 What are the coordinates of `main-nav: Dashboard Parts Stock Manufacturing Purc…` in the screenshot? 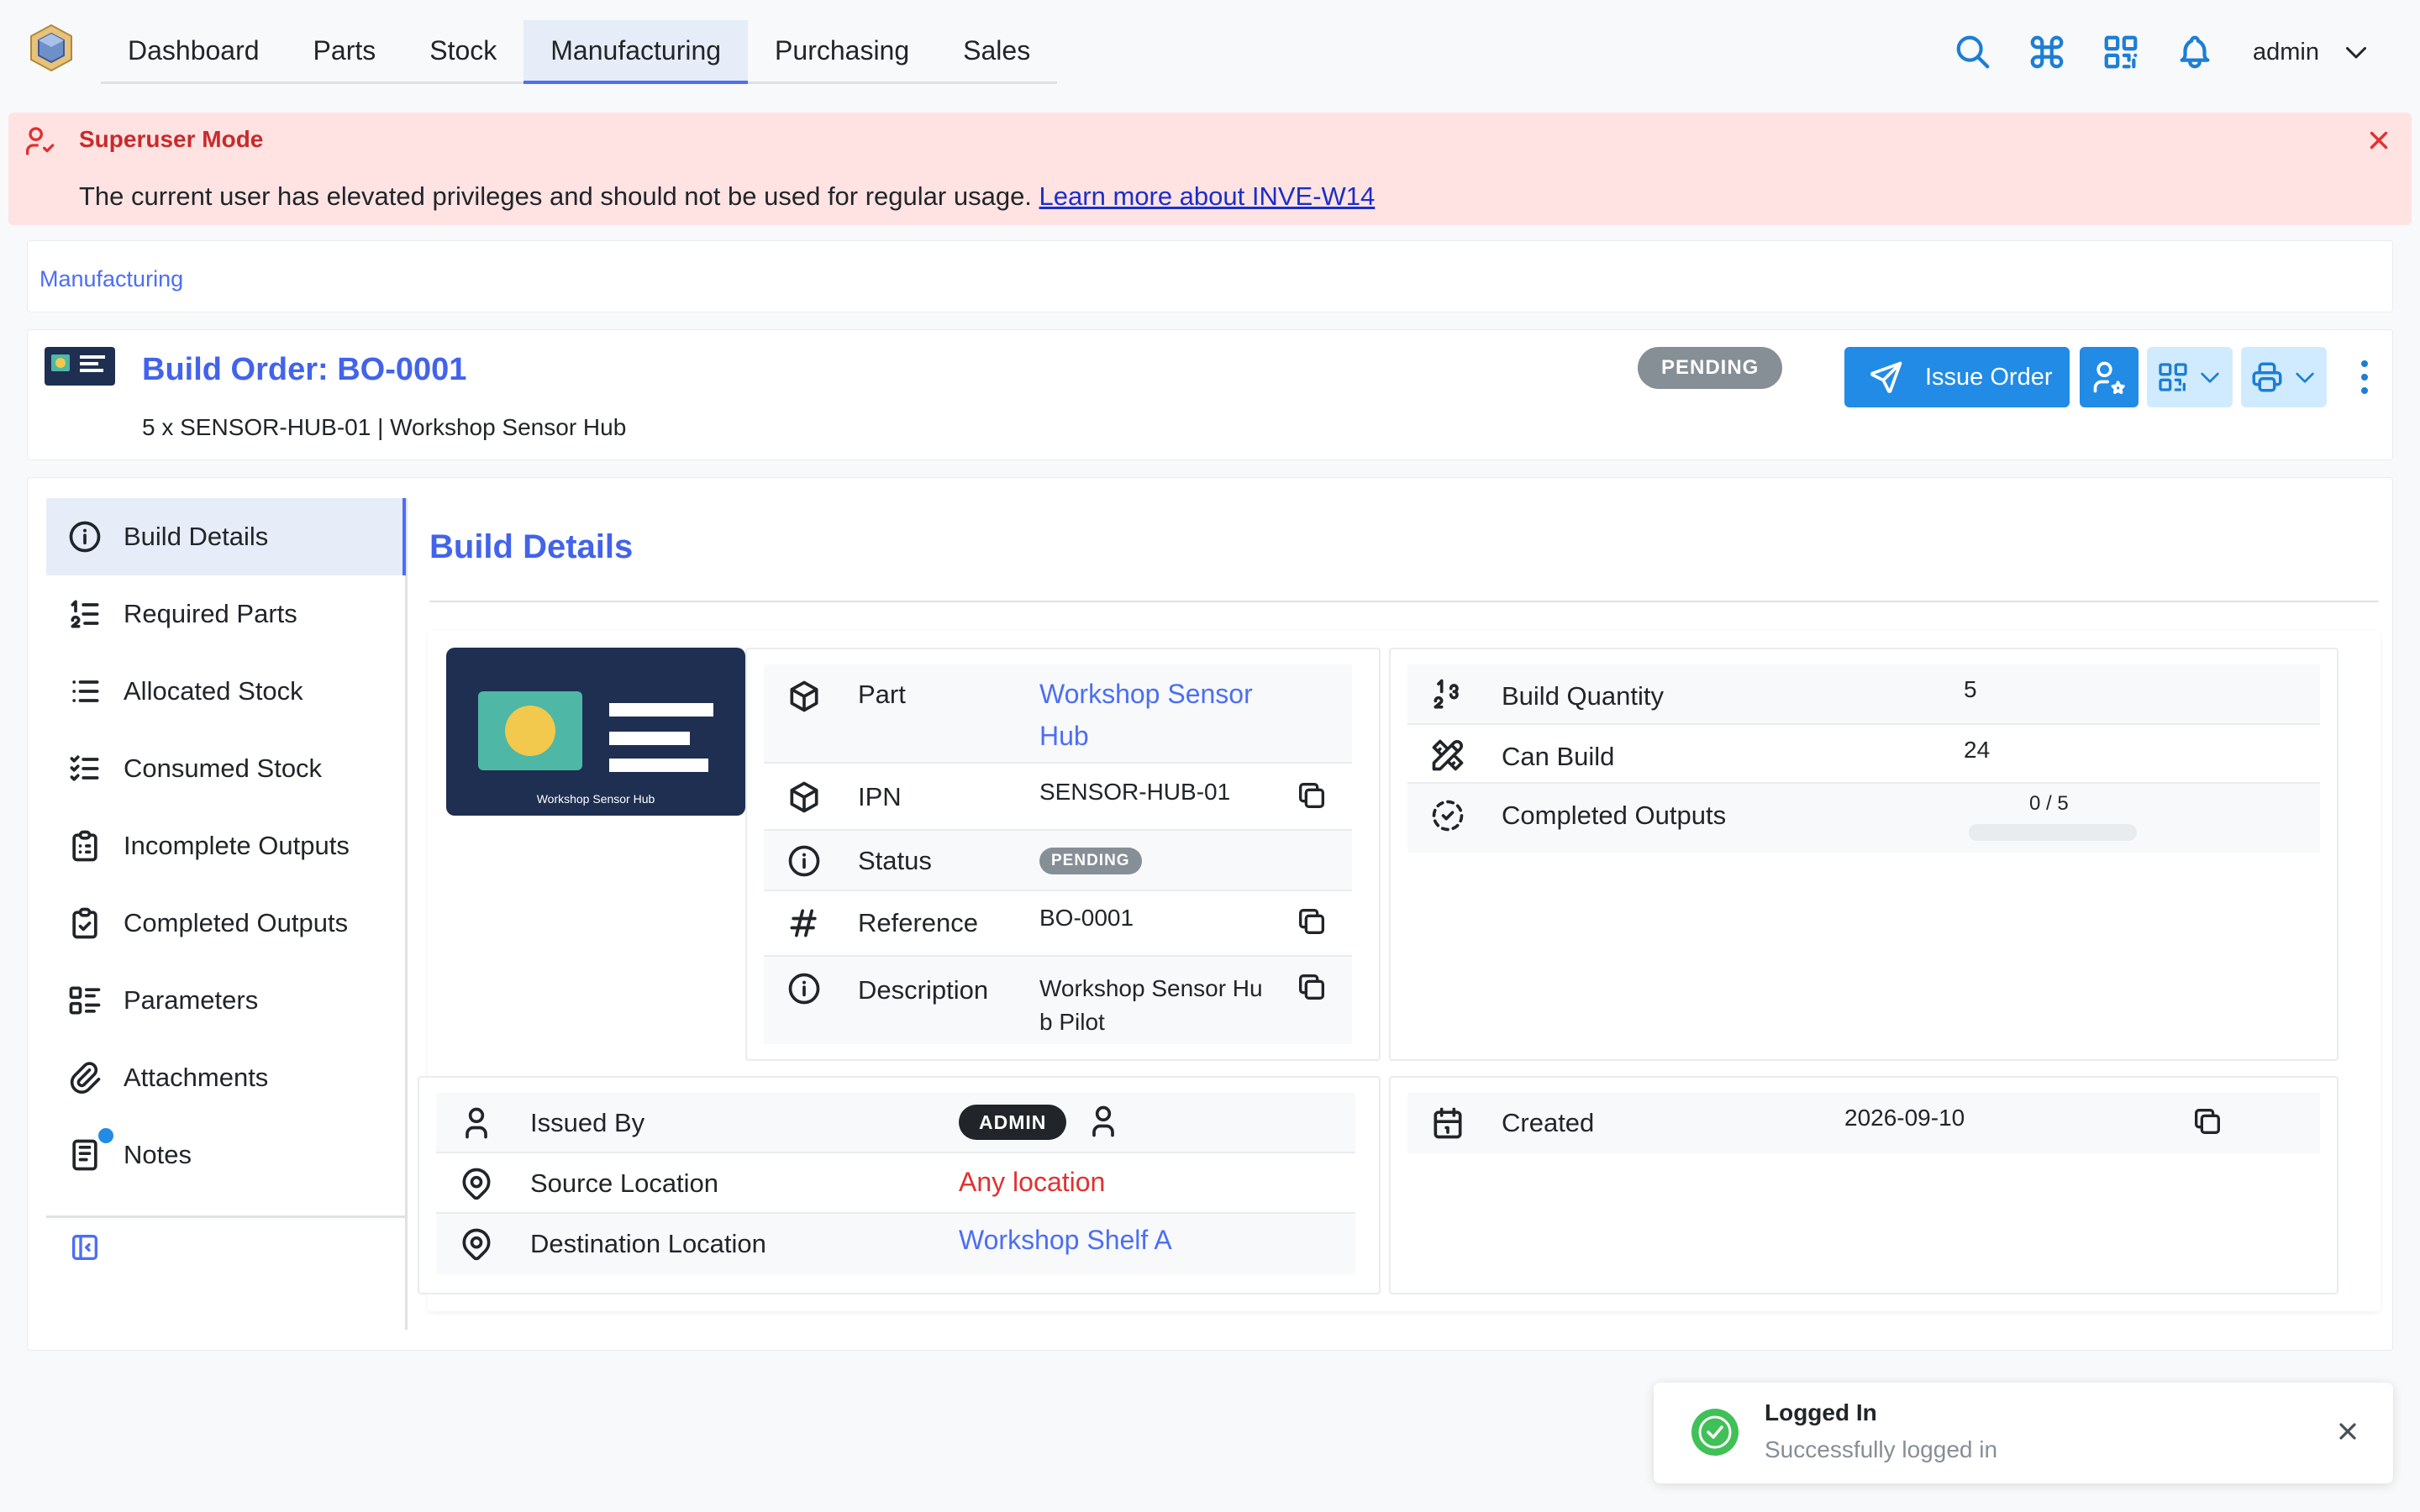 It's located at (579, 52).